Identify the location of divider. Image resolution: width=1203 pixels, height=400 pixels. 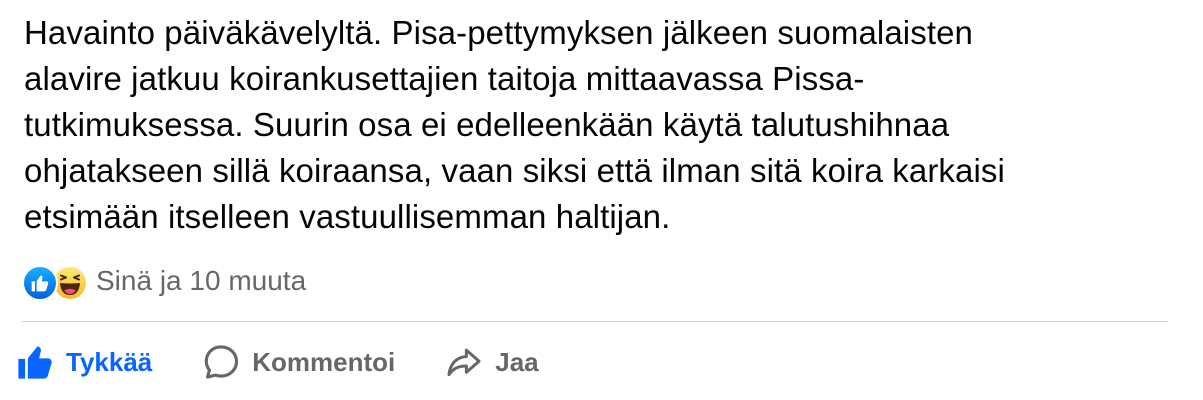
(595, 321).